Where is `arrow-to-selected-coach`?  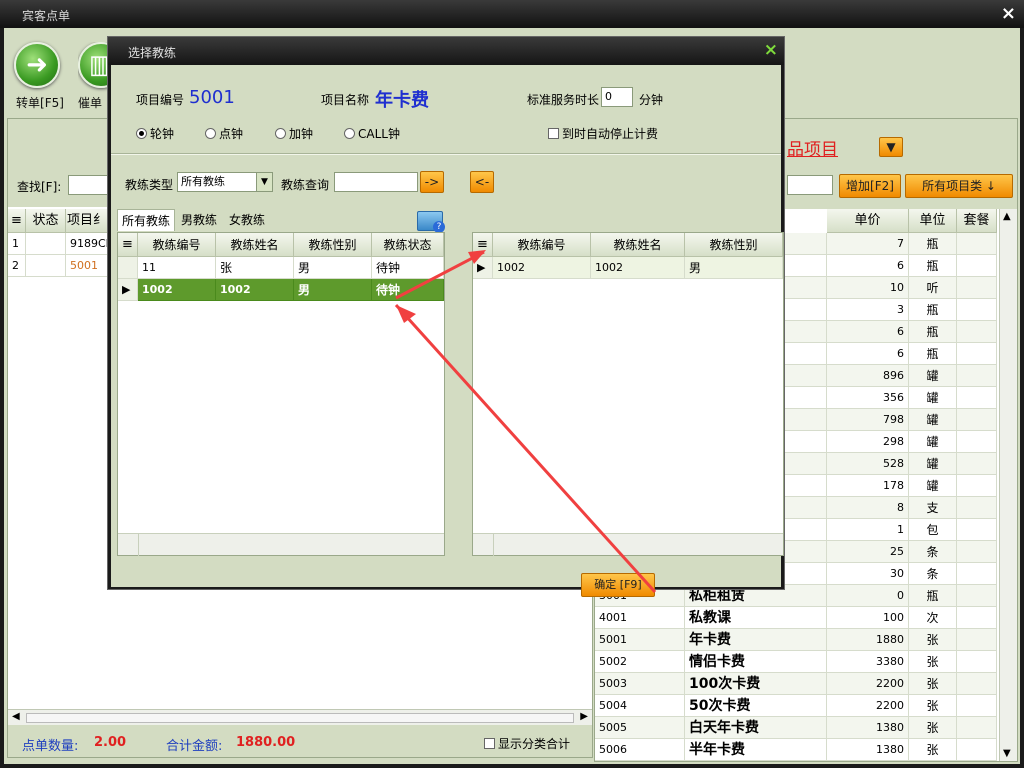 arrow-to-selected-coach is located at coordinates (525, 448).